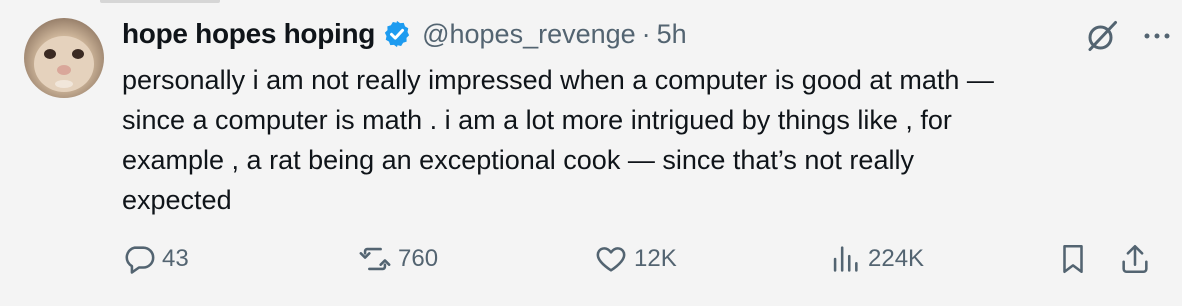 This screenshot has width=1182, height=306. Describe the element at coordinates (655, 258) in the screenshot. I see `like-count: 12K` at that location.